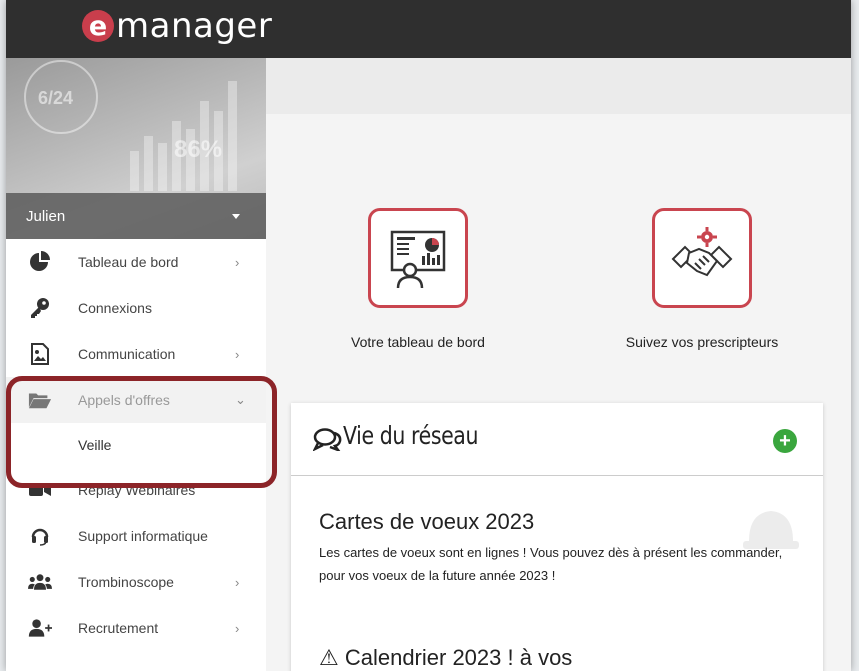 The height and width of the screenshot is (671, 859). What do you see at coordinates (564, 522) in the screenshot?
I see `news-post-title: Cartes de voeux 2023` at bounding box center [564, 522].